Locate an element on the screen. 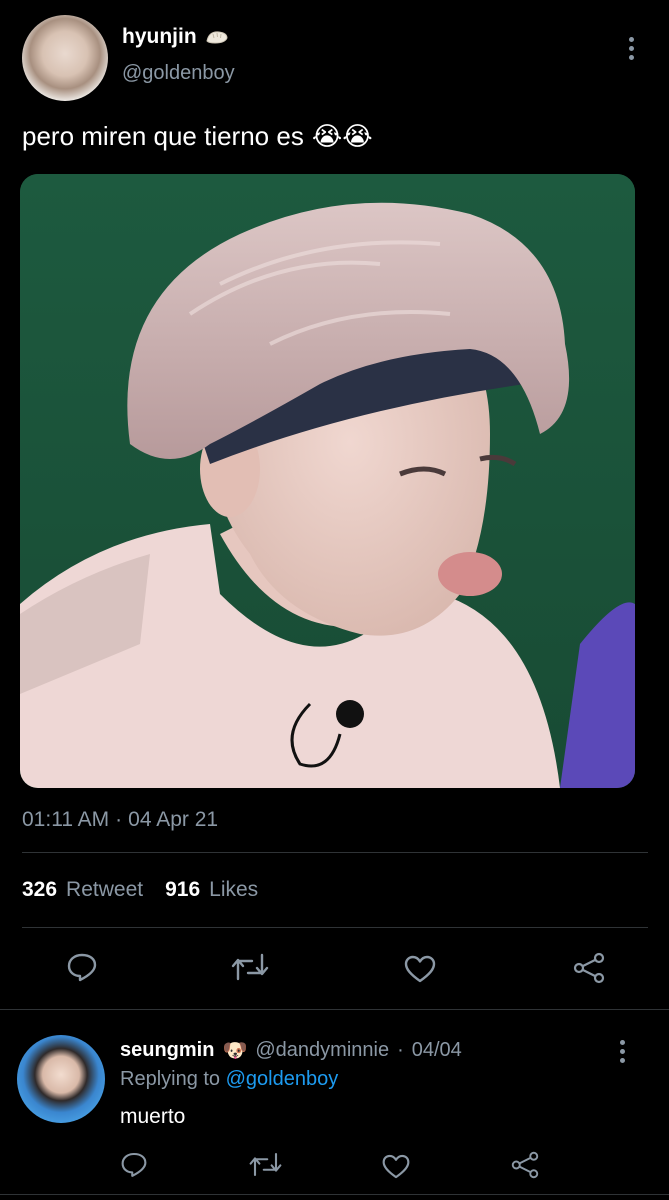 The height and width of the screenshot is (1200, 669). reply-text: muerto is located at coordinates (153, 1116).